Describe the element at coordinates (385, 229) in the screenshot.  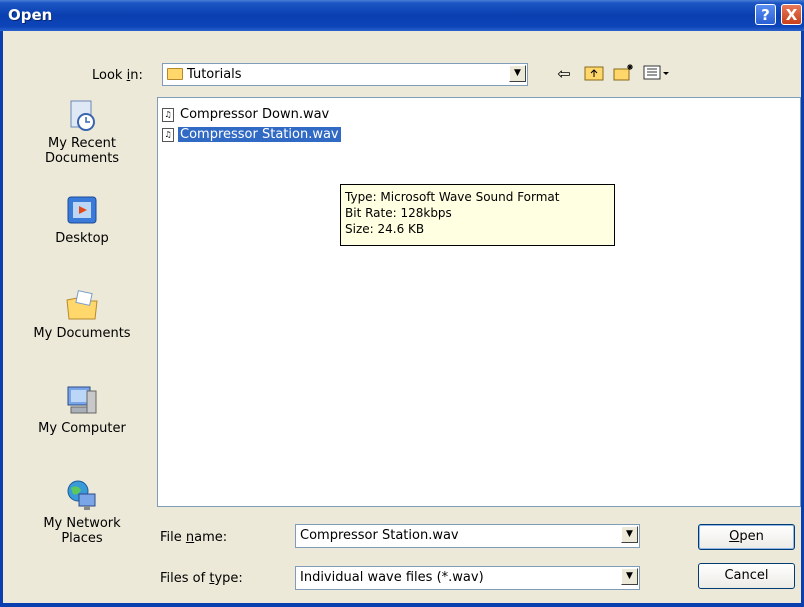
I see `tooltip-size: Size: 24.6 KB` at that location.